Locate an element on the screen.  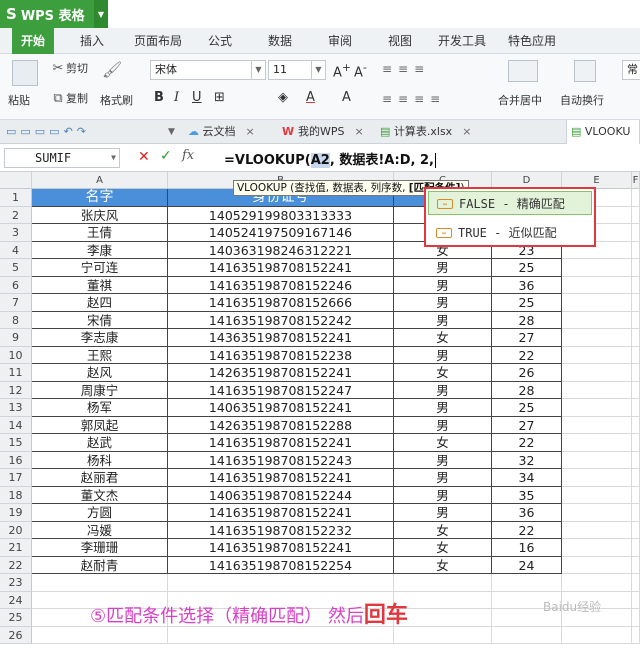
bold-icon: B is located at coordinates (159, 97).